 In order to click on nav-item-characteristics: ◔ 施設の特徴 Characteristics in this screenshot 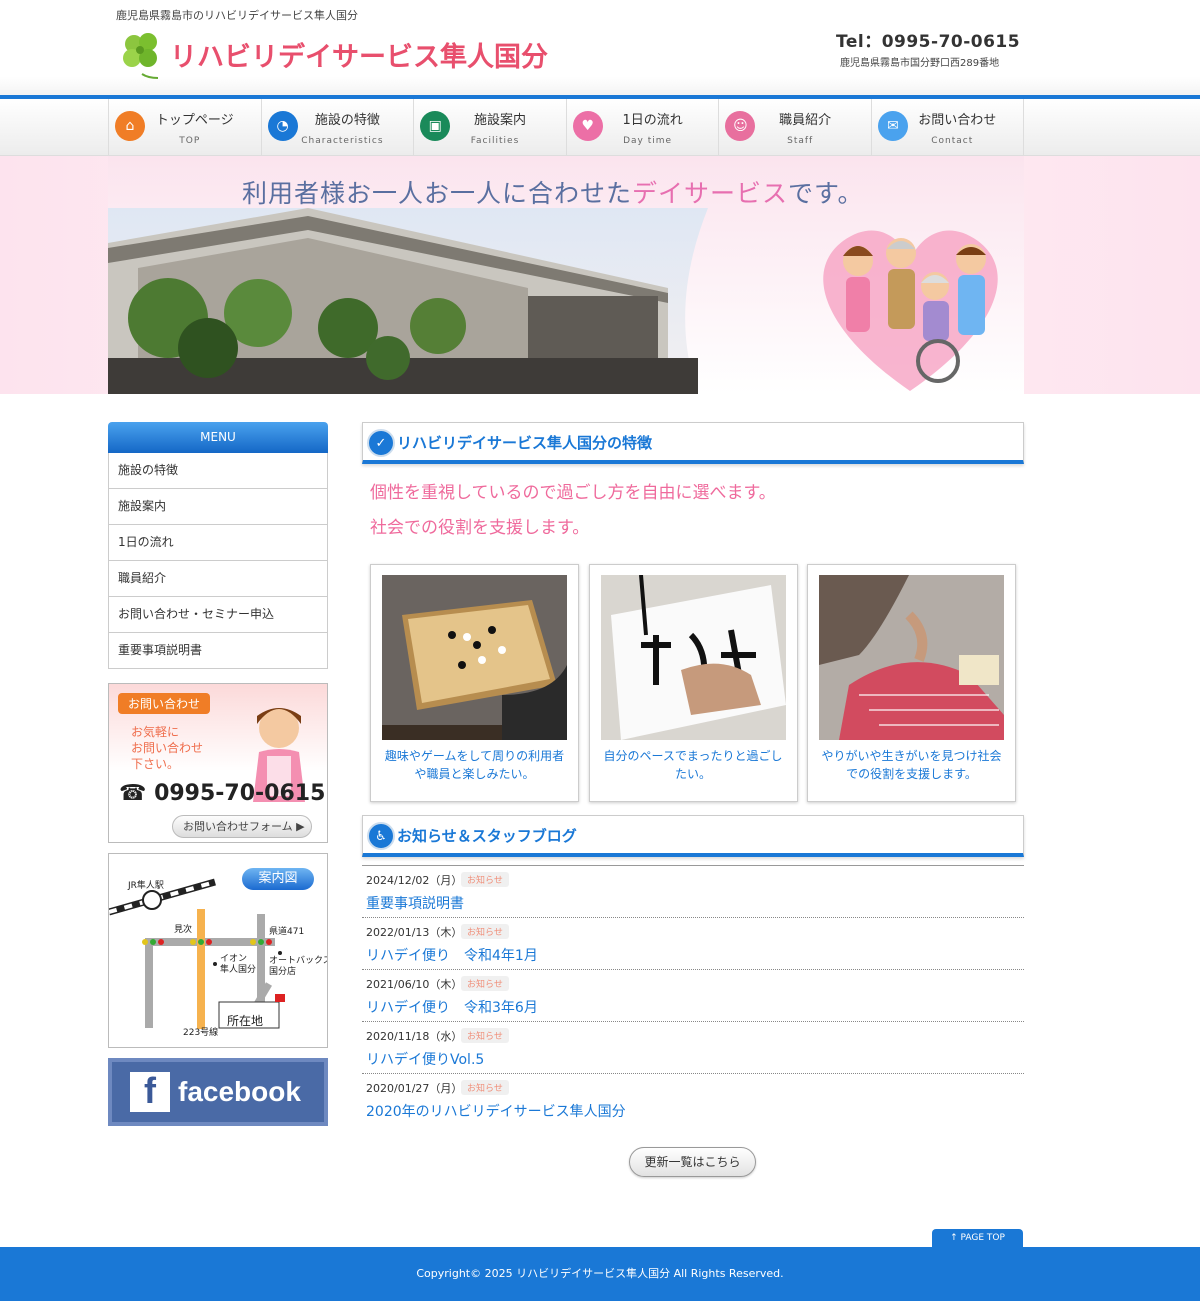, I will do `click(337, 127)`.